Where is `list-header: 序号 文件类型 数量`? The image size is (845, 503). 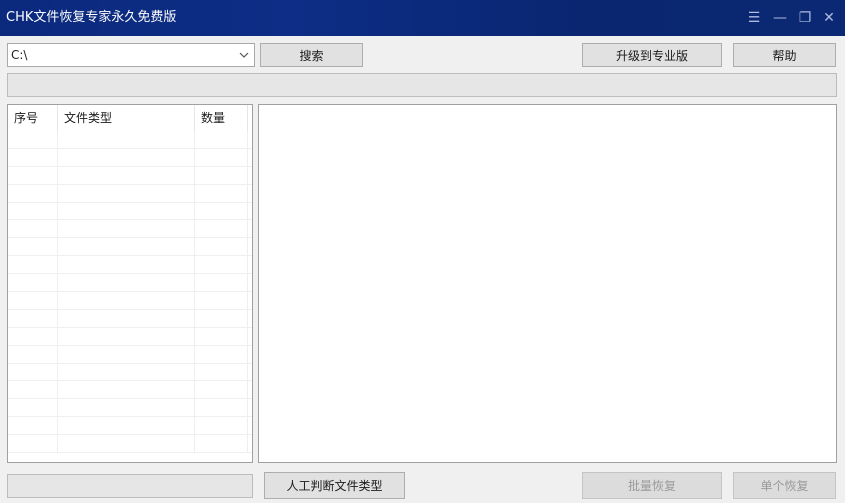 list-header: 序号 文件类型 数量 is located at coordinates (130, 118).